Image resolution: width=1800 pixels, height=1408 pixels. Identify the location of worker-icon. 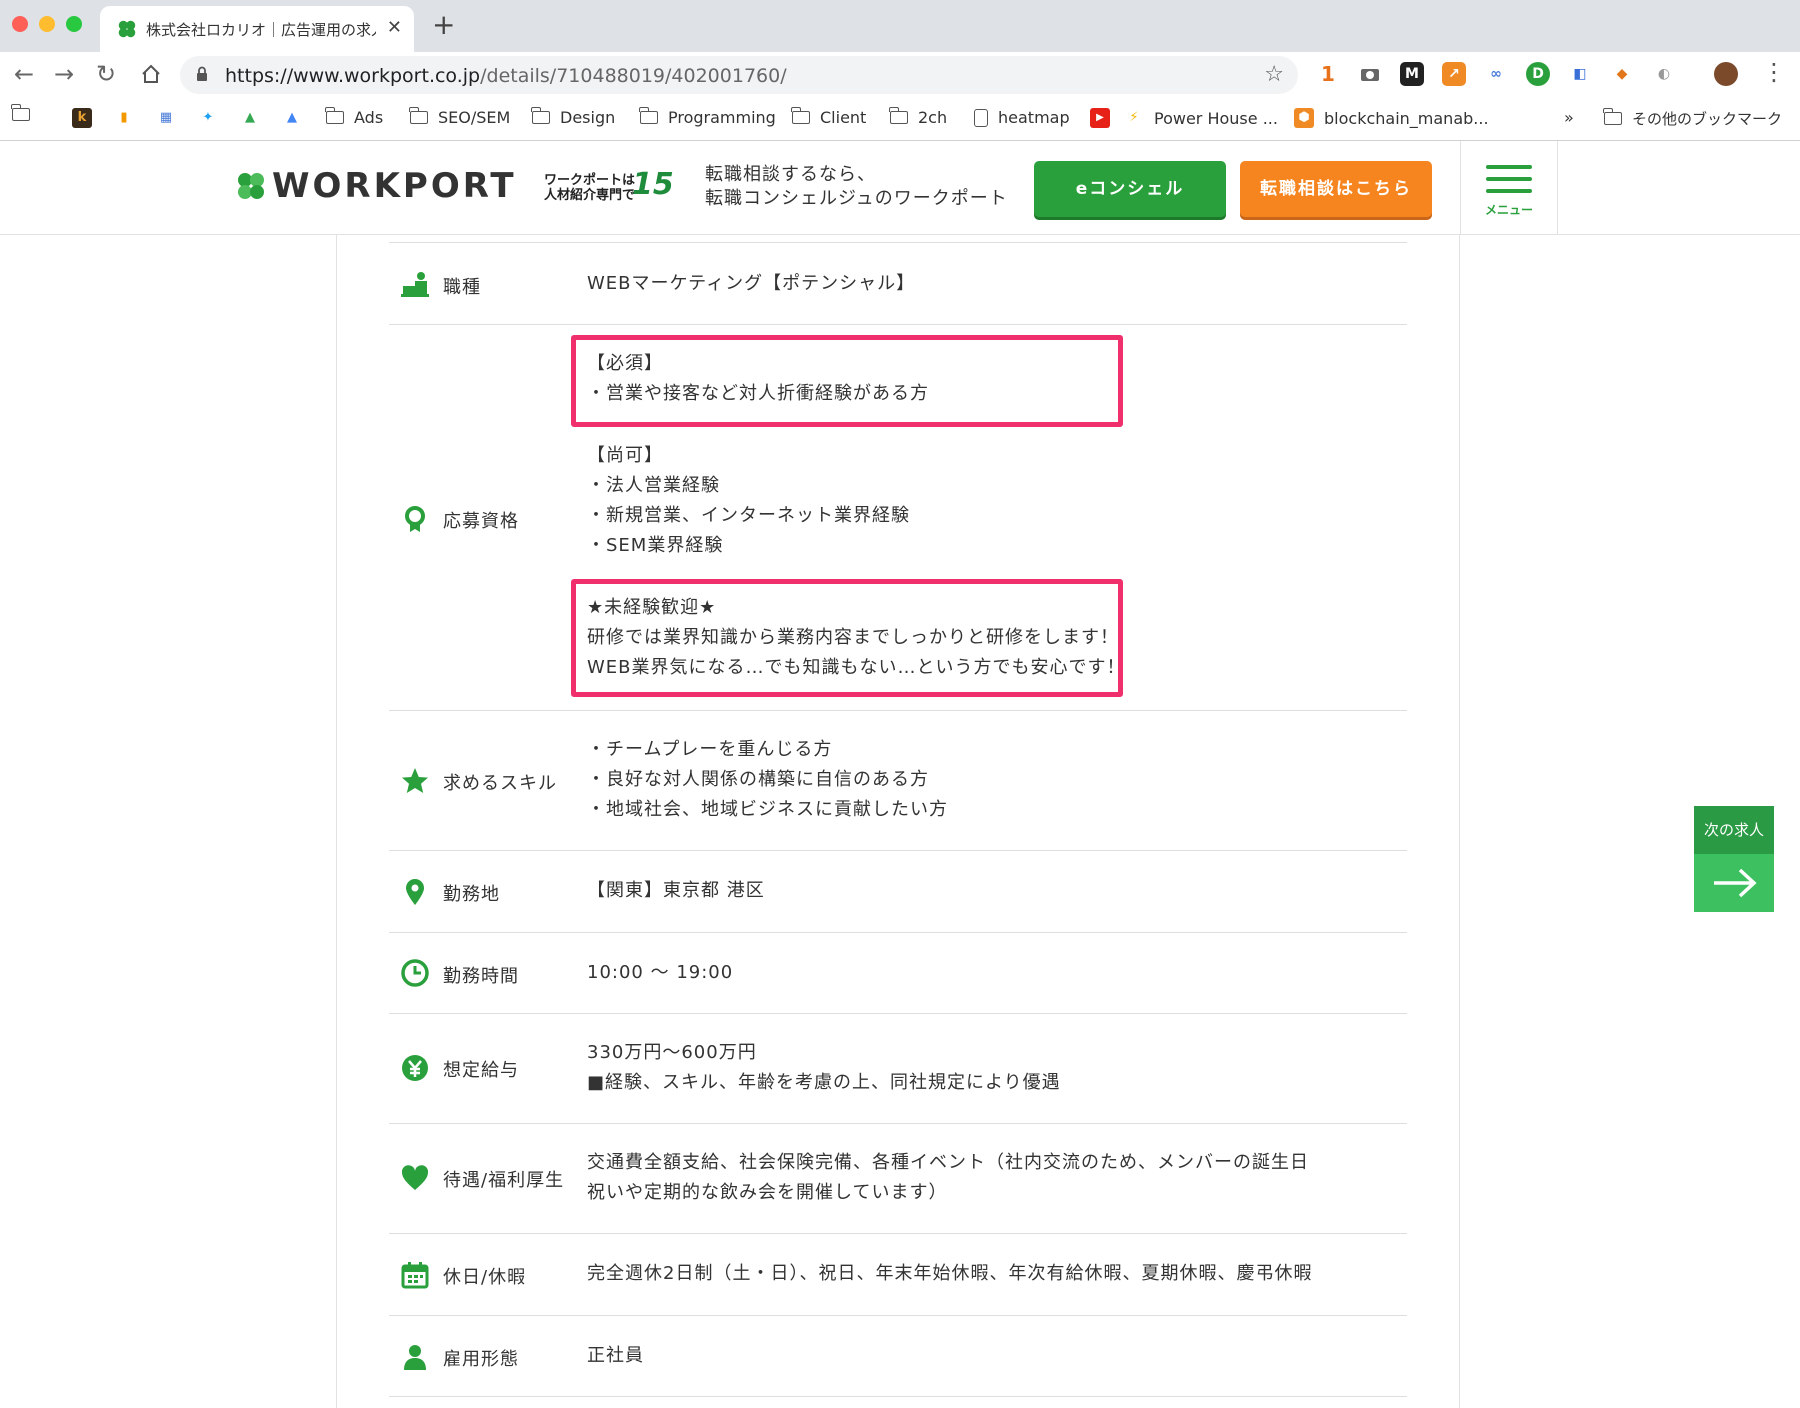
(415, 284).